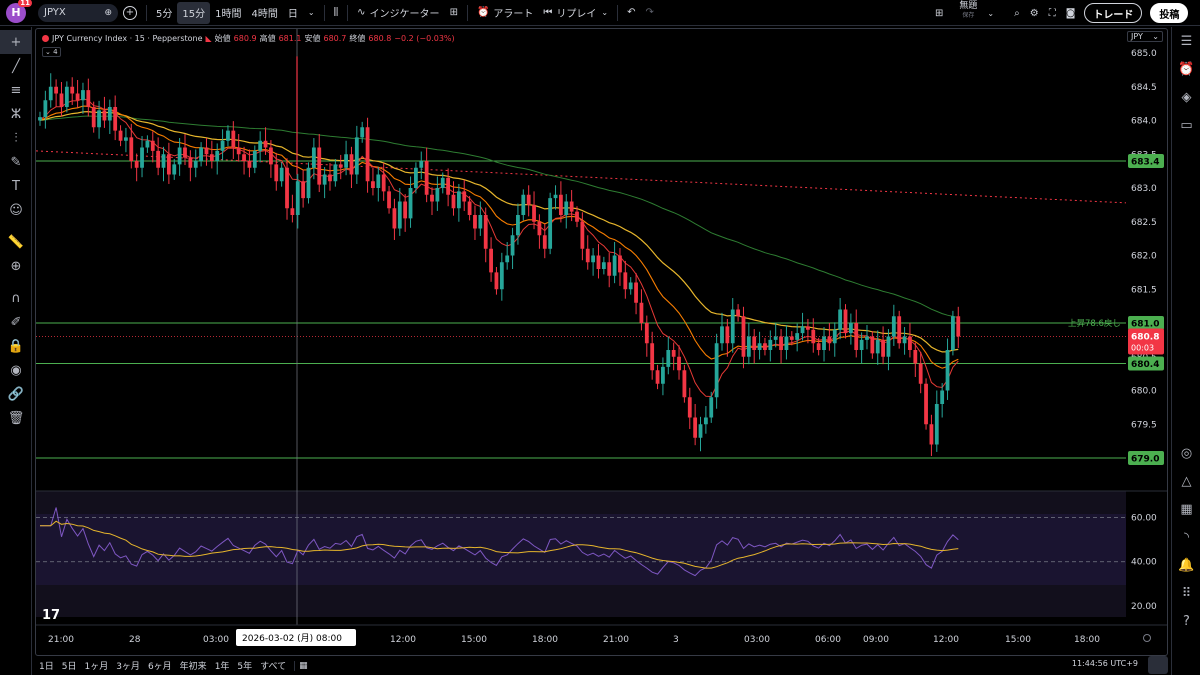 The width and height of the screenshot is (1200, 675). What do you see at coordinates (16, 346) in the screenshot?
I see `lock-tool: 🔒` at bounding box center [16, 346].